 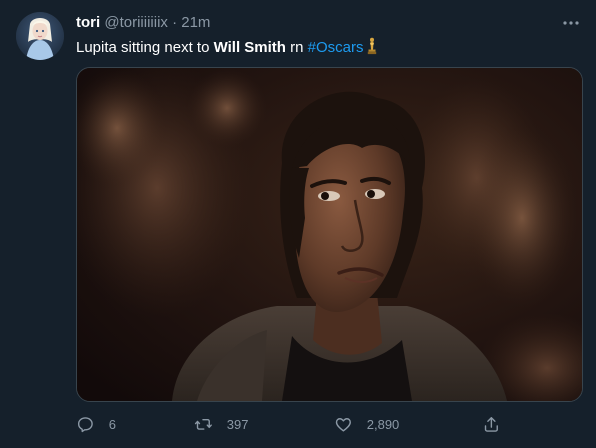 I want to click on user-handle: @toriiiiiiix, so click(x=136, y=22).